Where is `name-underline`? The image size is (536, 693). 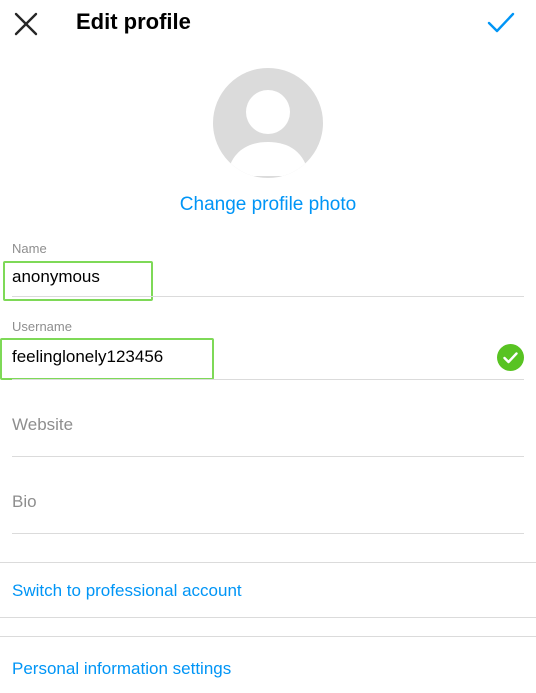
name-underline is located at coordinates (268, 296).